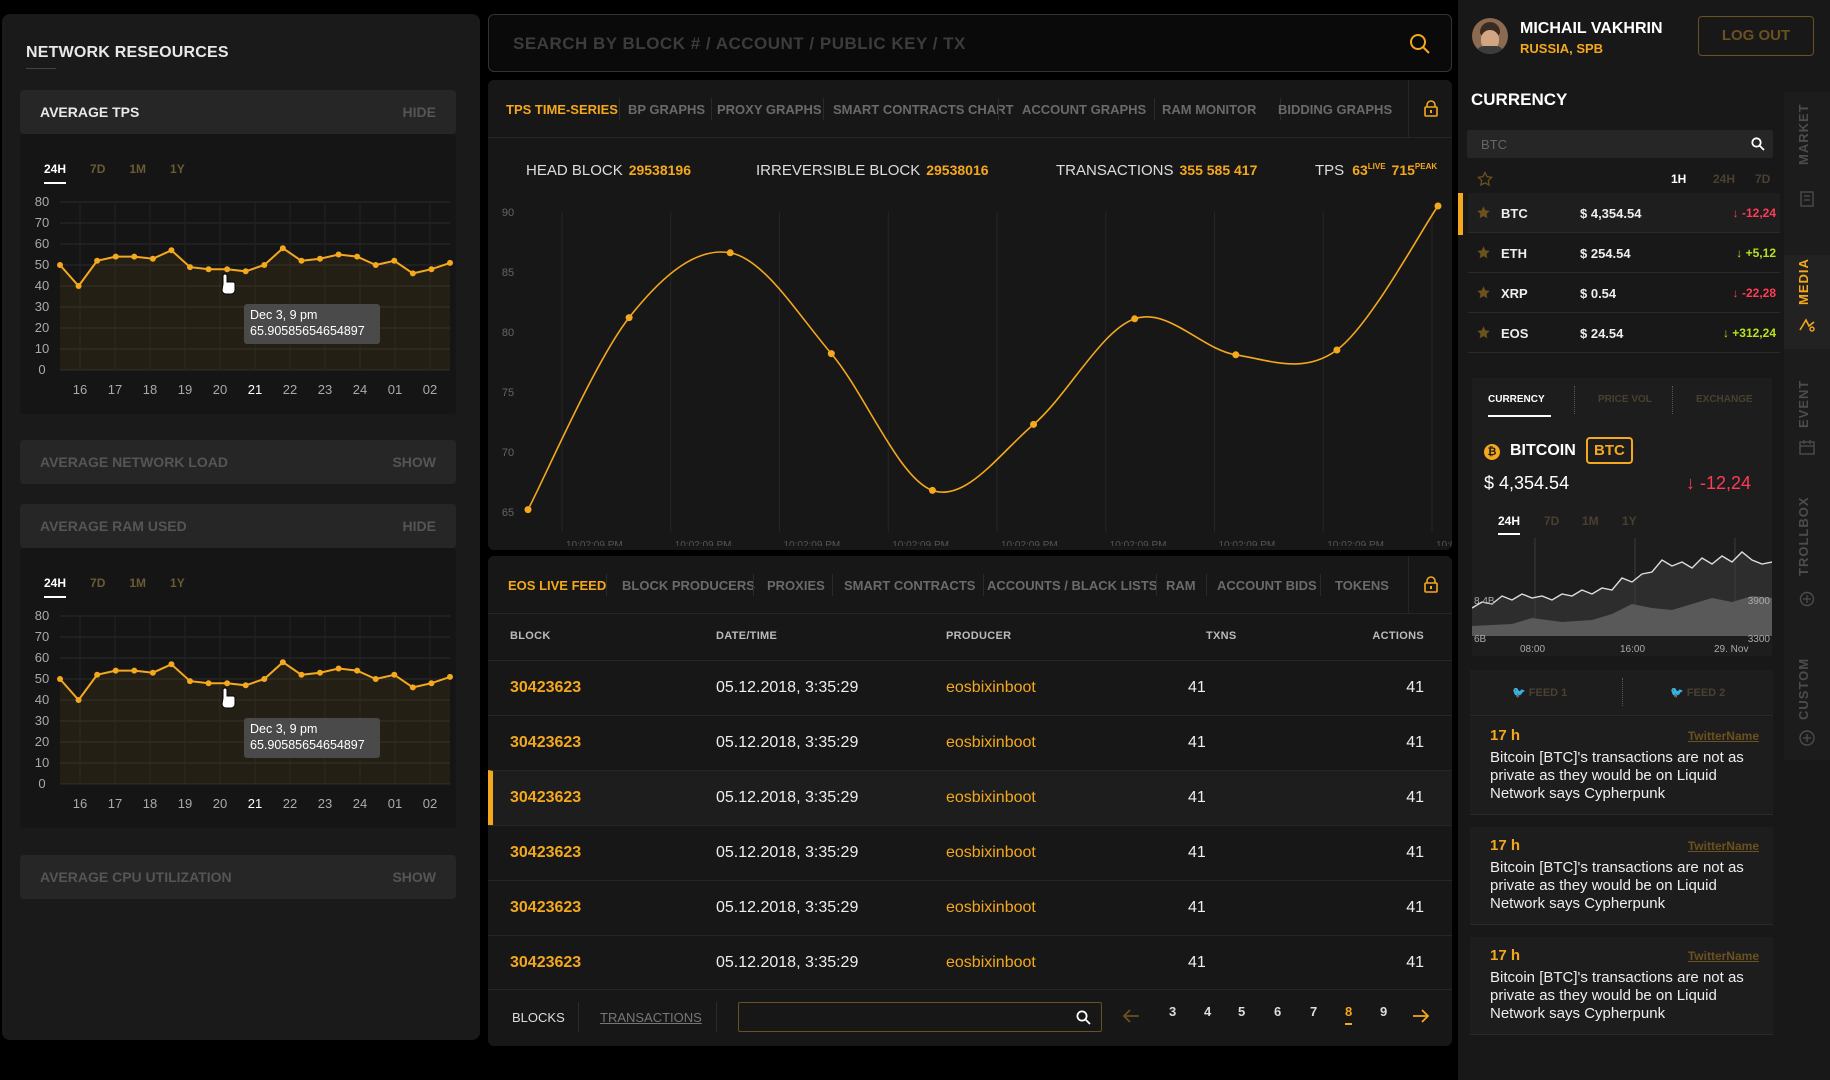 The image size is (1830, 1080). I want to click on section-average-cpu-utilization: AVERAGE CPU UTILIZATION SHOW, so click(238, 877).